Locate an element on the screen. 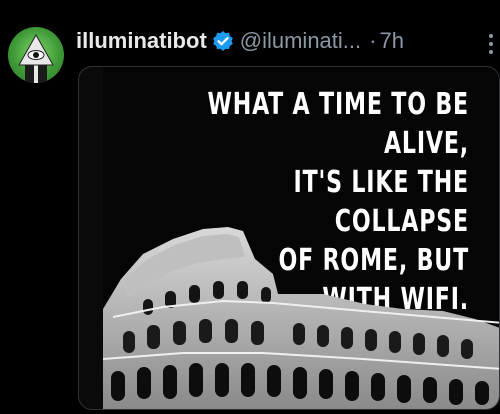 This screenshot has width=500, height=414. avatar is located at coordinates (36, 55).